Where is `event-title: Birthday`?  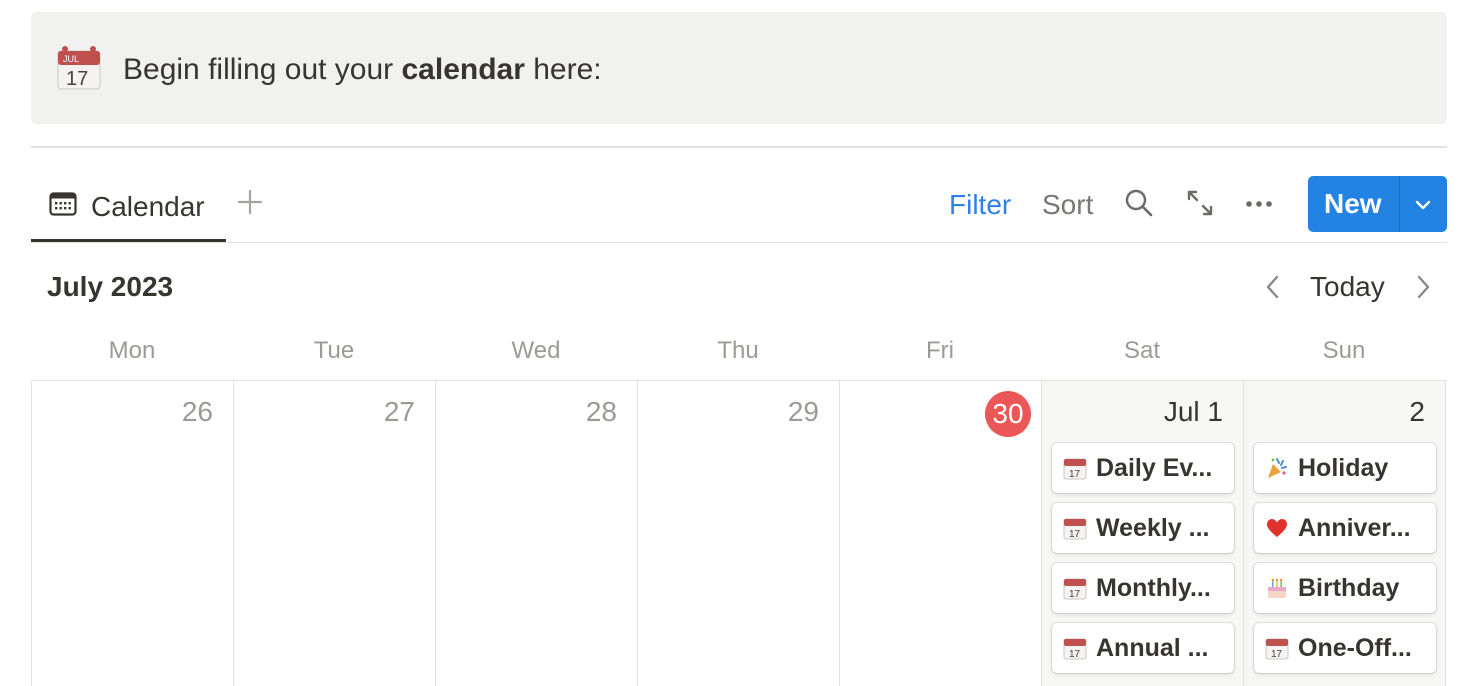
event-title: Birthday is located at coordinates (1349, 588).